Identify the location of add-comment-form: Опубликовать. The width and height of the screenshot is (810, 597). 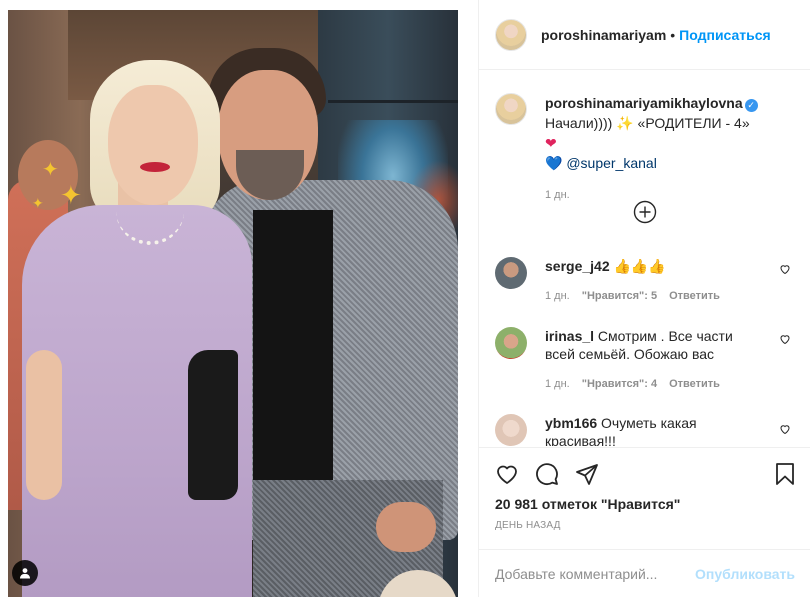
(644, 573).